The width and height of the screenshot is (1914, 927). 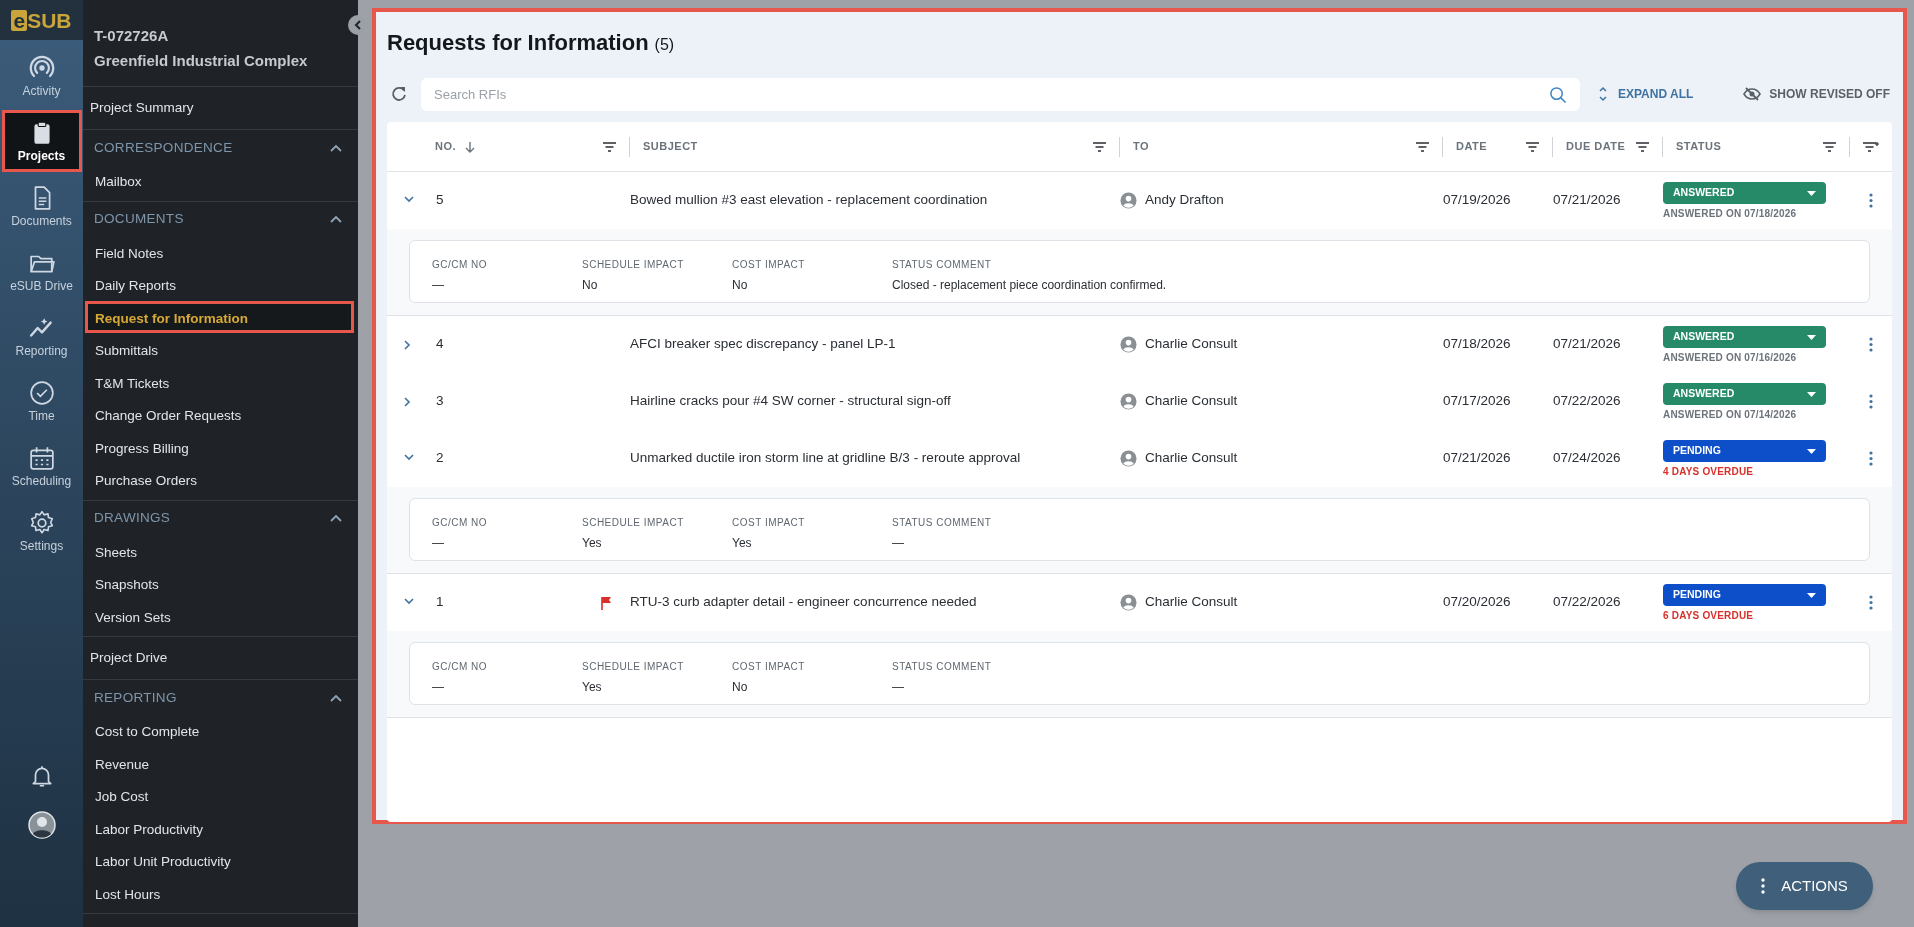 What do you see at coordinates (219, 860) in the screenshot?
I see `sidebar-link: Labor Unit Productivity` at bounding box center [219, 860].